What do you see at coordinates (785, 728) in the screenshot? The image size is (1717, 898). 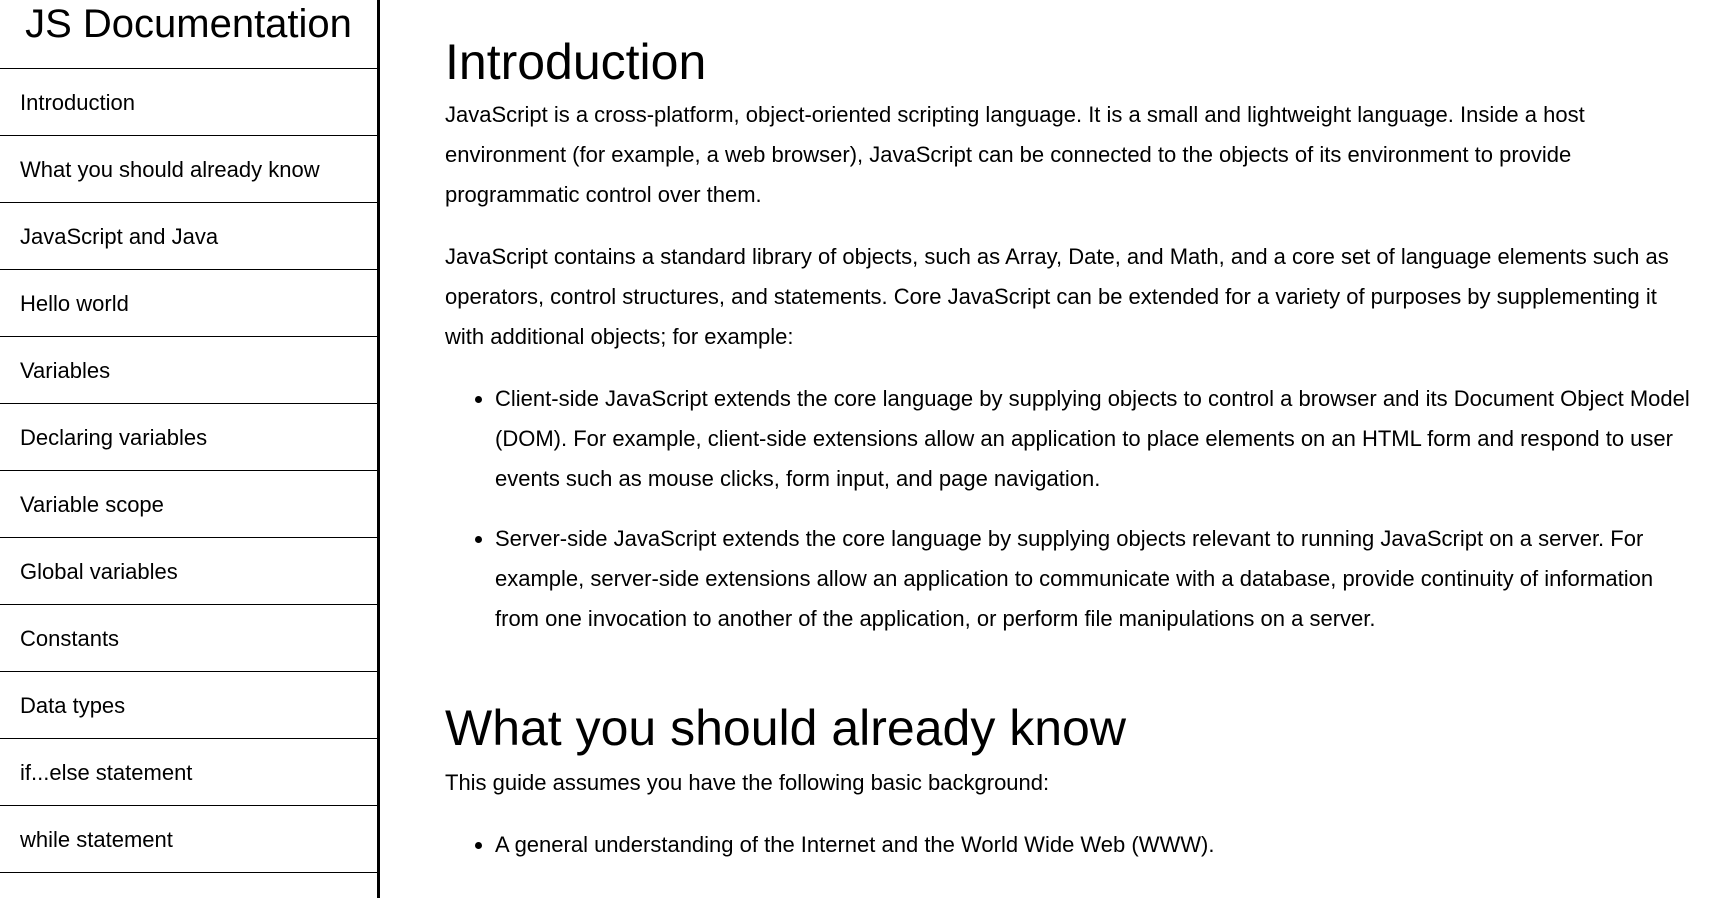 I see `section-heading: What you should already know` at bounding box center [785, 728].